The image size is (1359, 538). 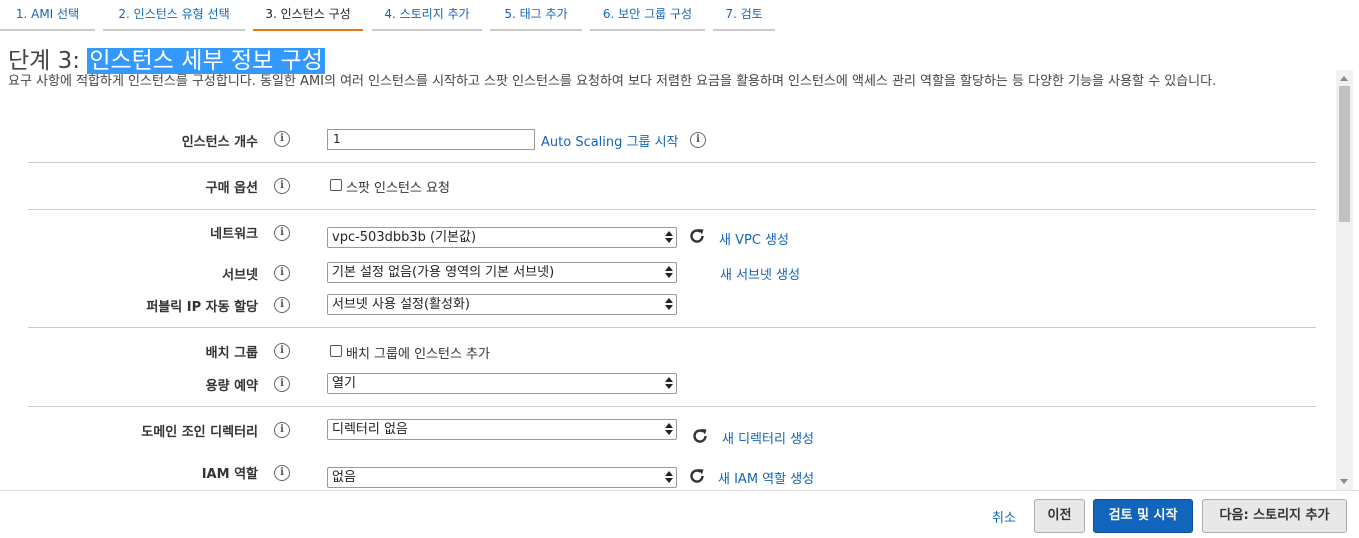 What do you see at coordinates (336, 351) in the screenshot?
I see `placement-group-checkbox` at bounding box center [336, 351].